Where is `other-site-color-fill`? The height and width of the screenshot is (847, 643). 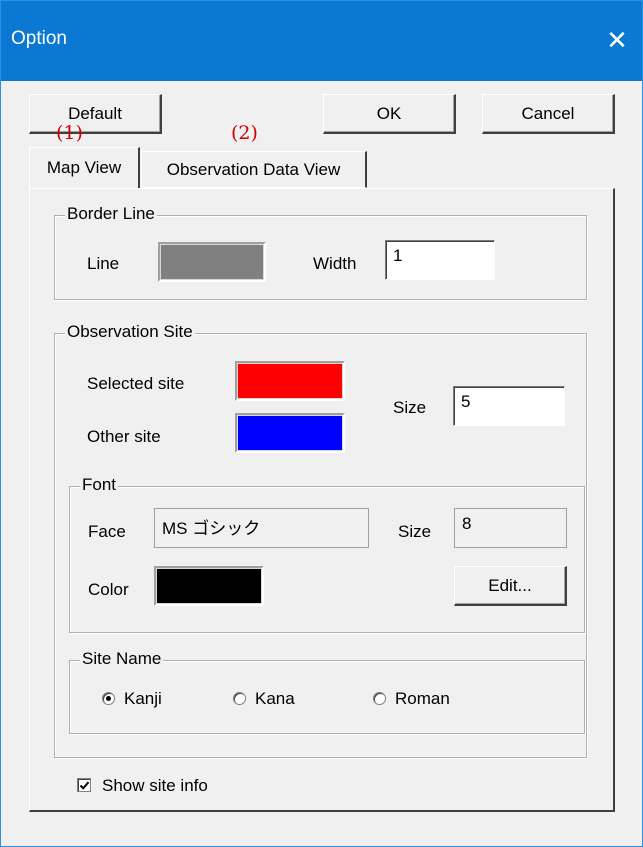
other-site-color-fill is located at coordinates (290, 433).